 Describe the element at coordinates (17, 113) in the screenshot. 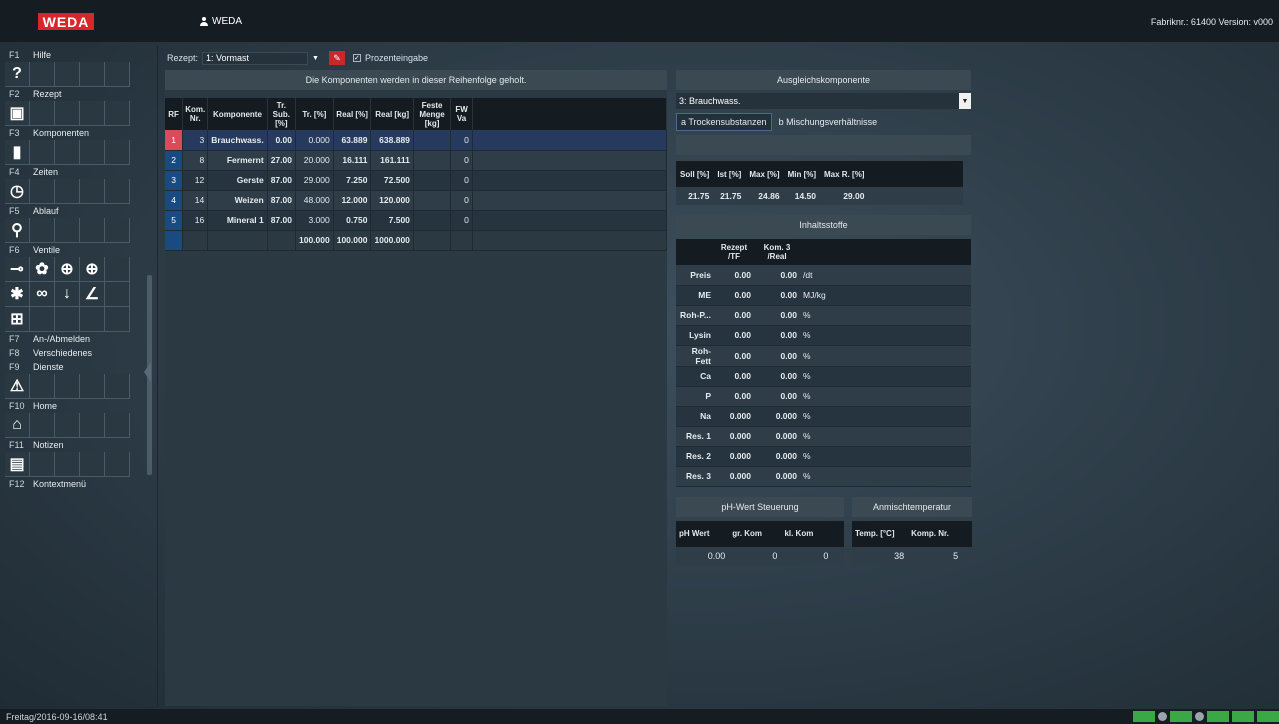

I see `recipe-button: ▣` at that location.